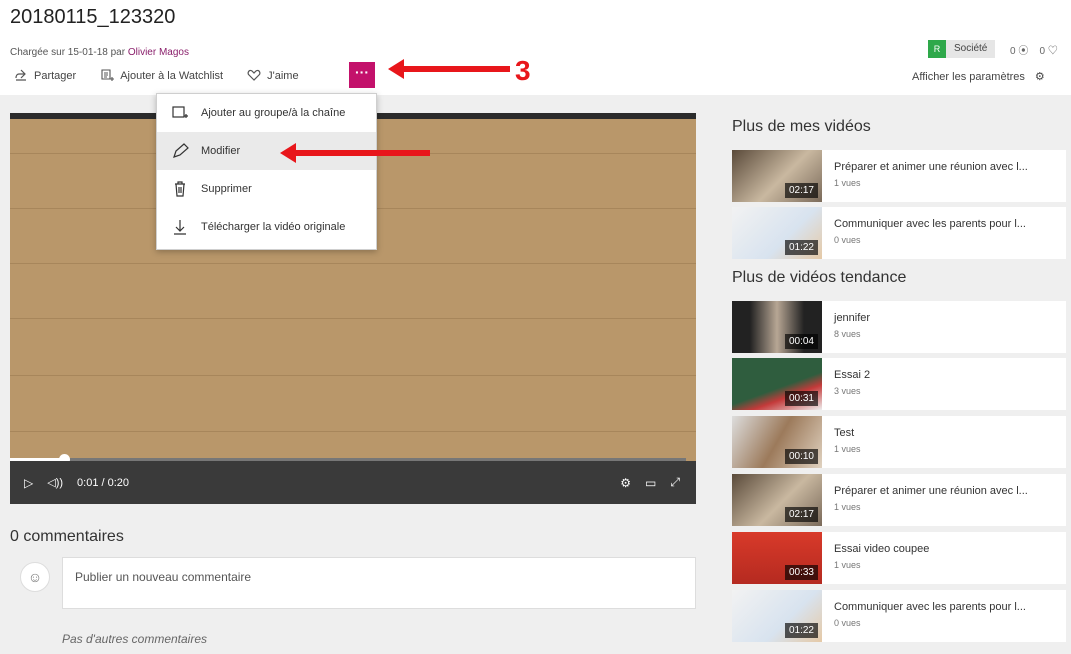  I want to click on trending-heading: Plus de vidéos tendance, so click(819, 277).